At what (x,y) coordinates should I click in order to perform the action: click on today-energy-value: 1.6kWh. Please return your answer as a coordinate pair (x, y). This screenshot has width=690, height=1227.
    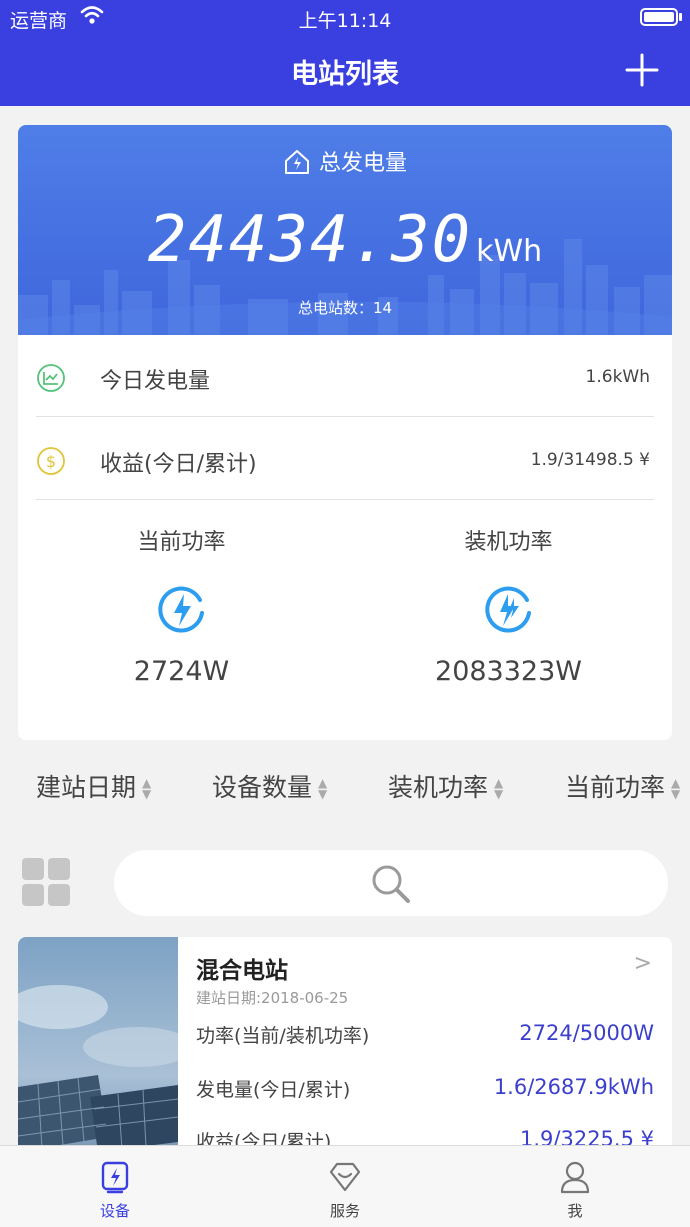
    Looking at the image, I should click on (617, 377).